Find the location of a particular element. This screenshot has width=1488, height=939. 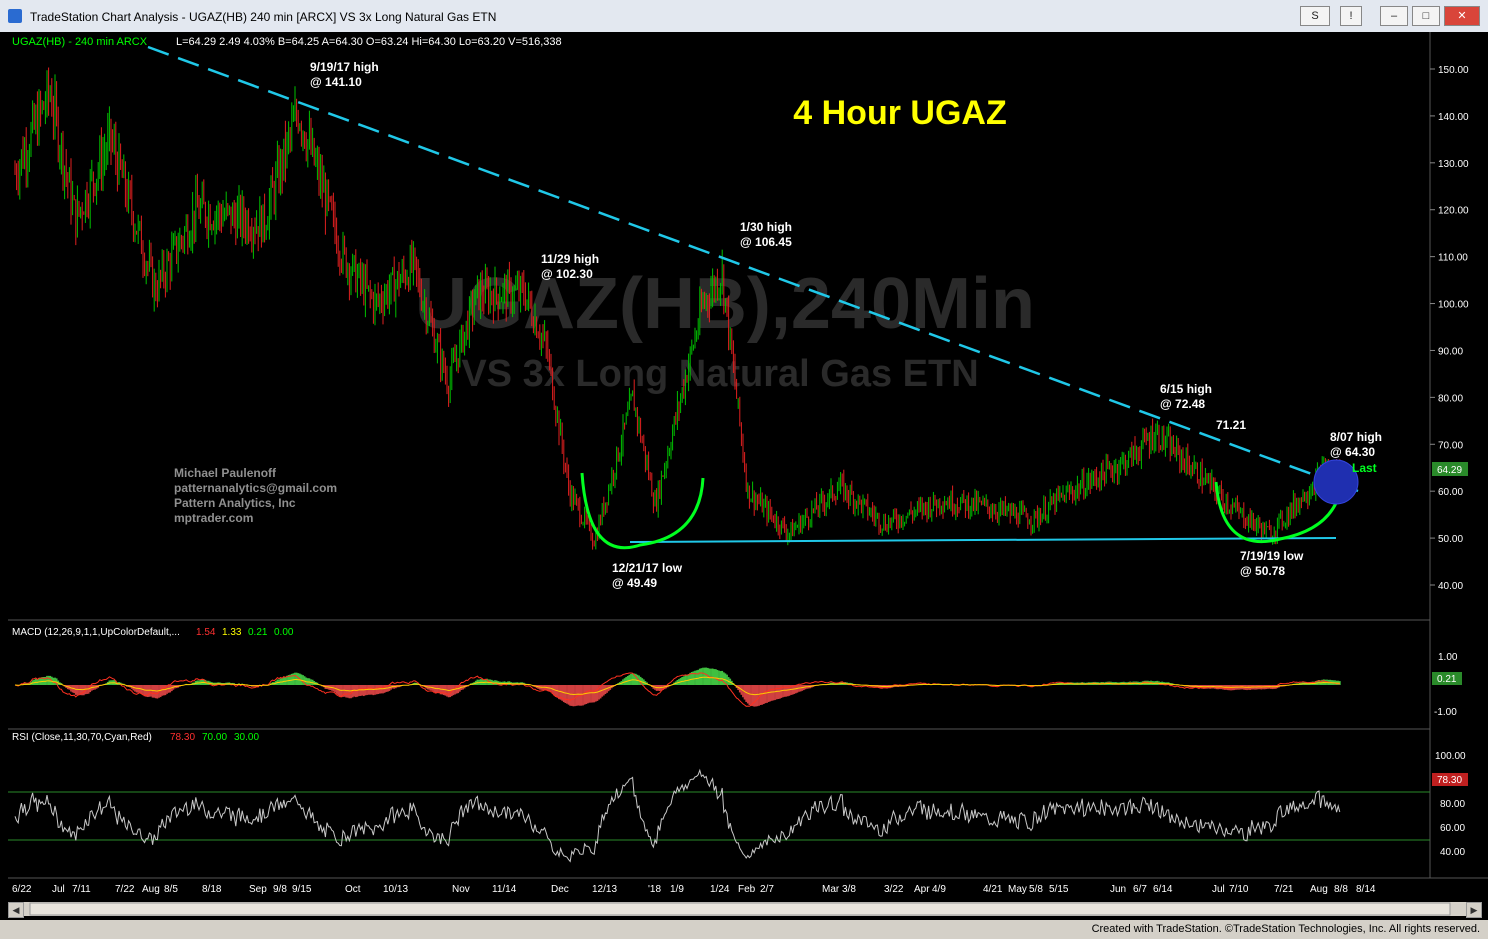

date-tick-35: 7/21 is located at coordinates (1284, 889).